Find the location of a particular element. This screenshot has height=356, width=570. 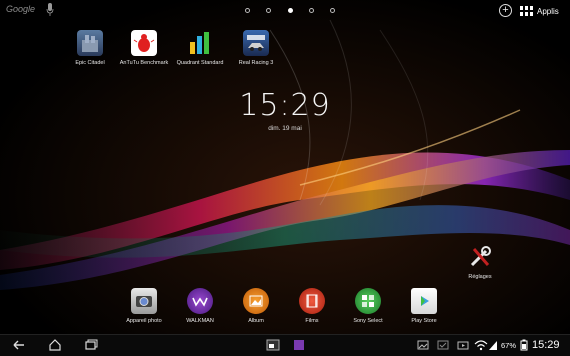

shortcut-settings: Réglages is located at coordinates (480, 262).